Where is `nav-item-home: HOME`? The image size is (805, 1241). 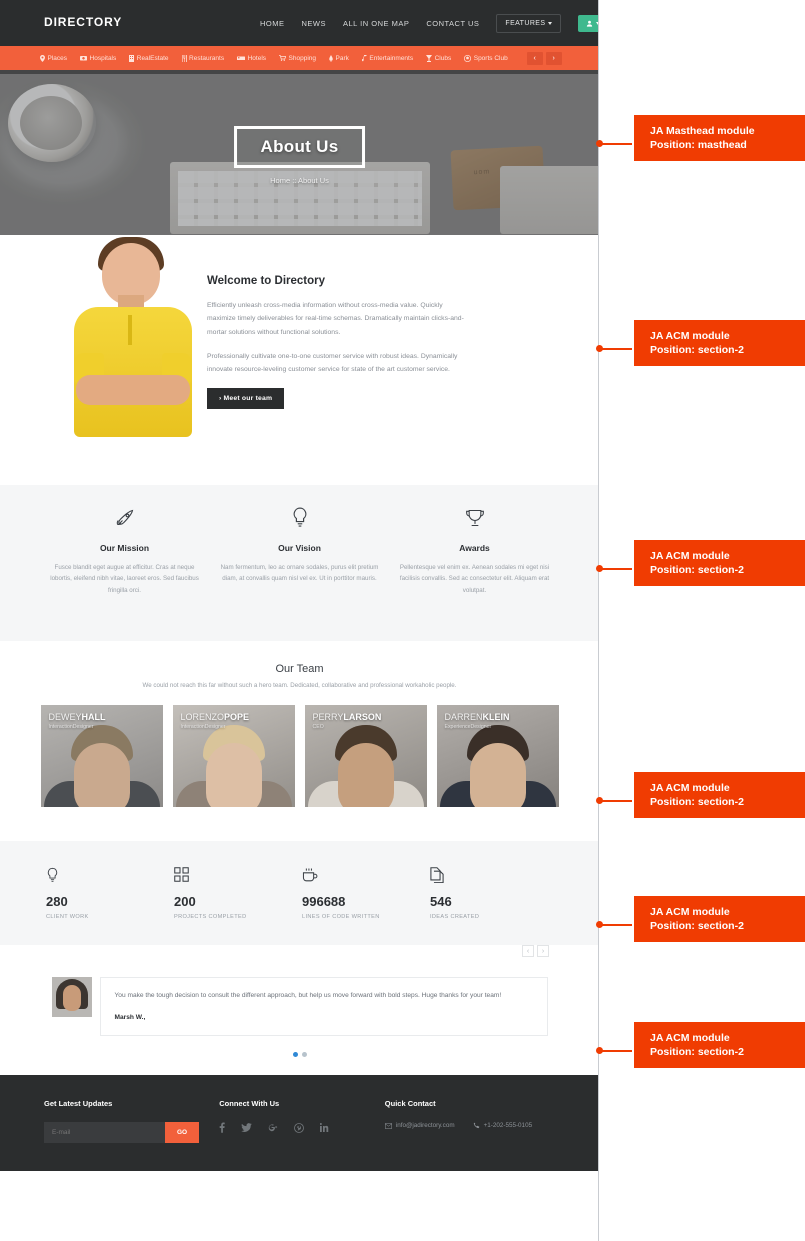
nav-item-home: HOME is located at coordinates (272, 23).